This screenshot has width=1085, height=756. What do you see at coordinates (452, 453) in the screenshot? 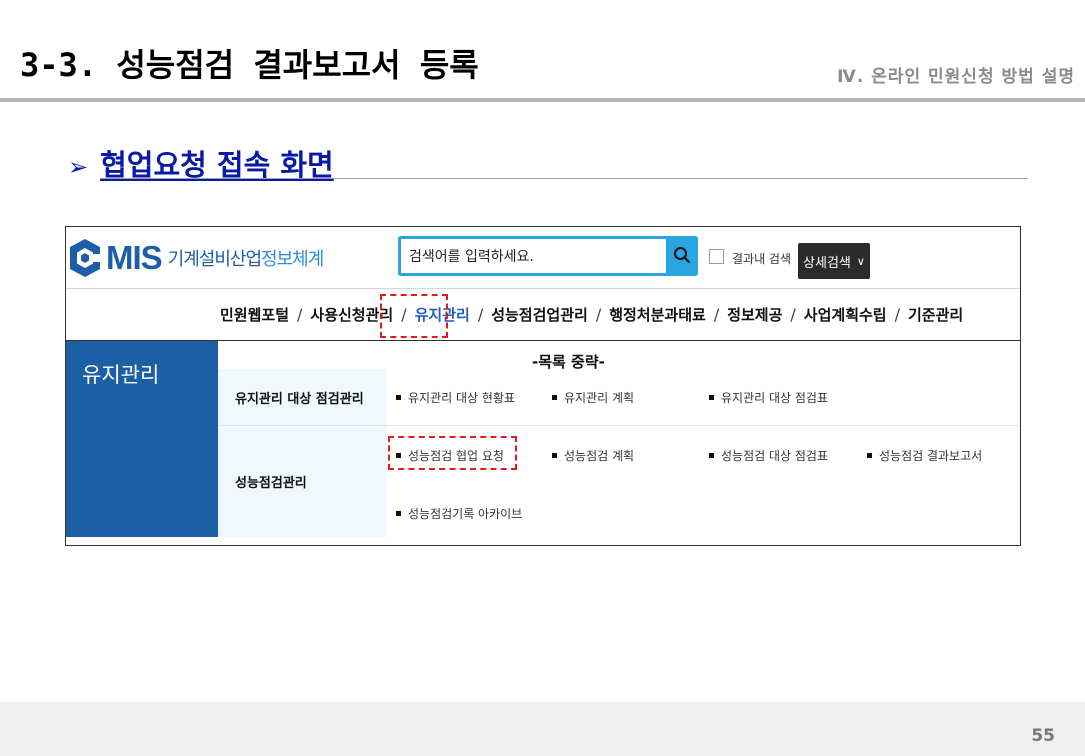
I see `item-highlight-box` at bounding box center [452, 453].